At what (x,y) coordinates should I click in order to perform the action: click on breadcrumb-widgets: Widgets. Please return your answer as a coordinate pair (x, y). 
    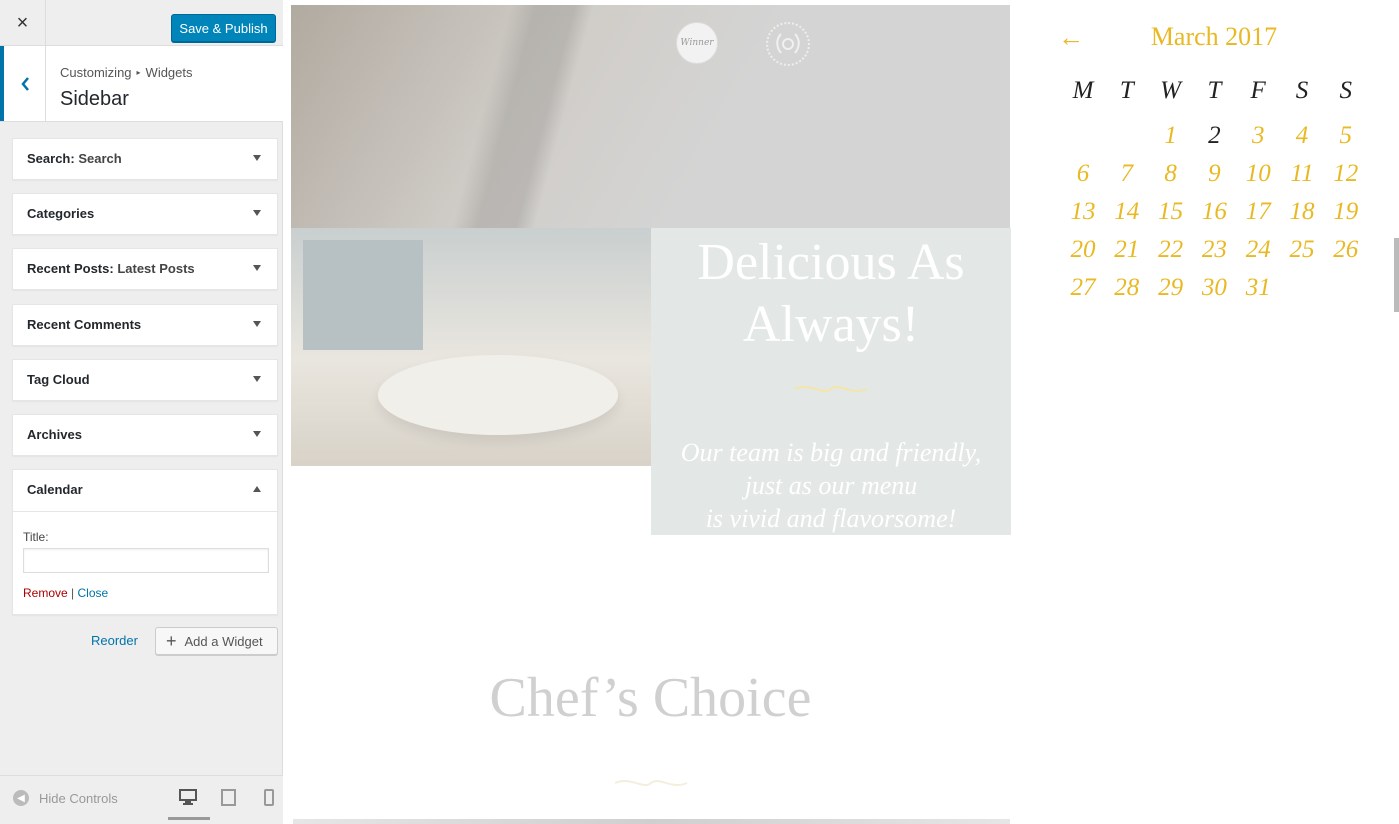
    Looking at the image, I should click on (169, 72).